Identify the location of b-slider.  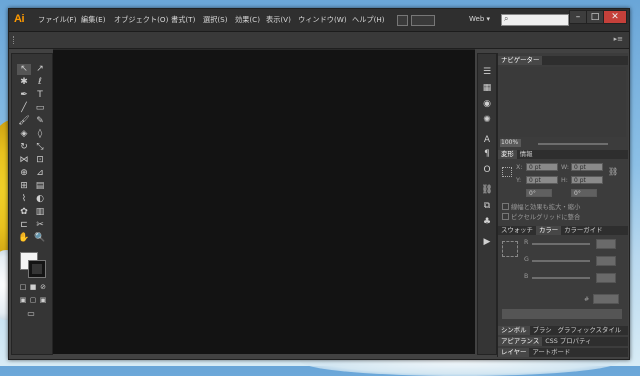
(561, 278).